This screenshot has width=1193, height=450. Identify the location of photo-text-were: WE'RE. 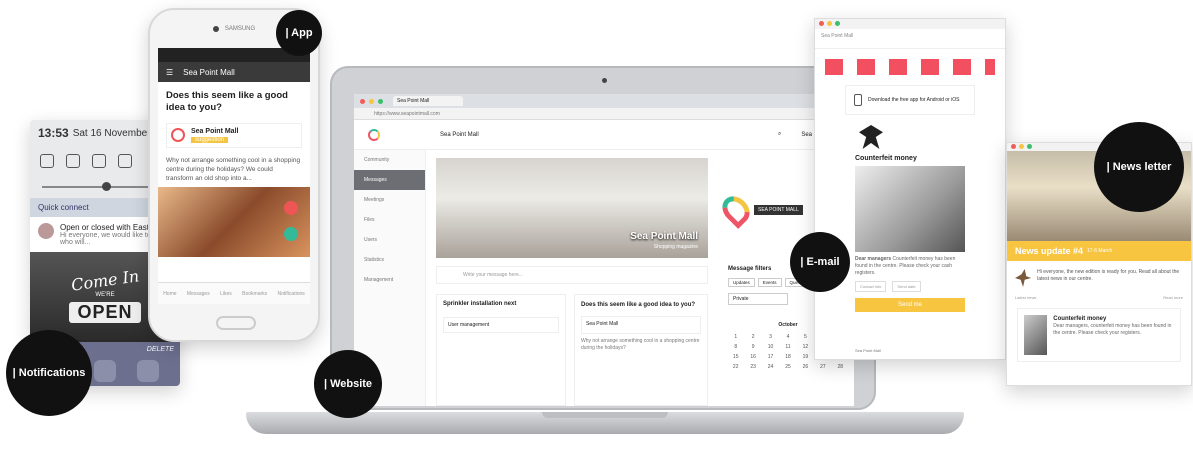
(105, 295).